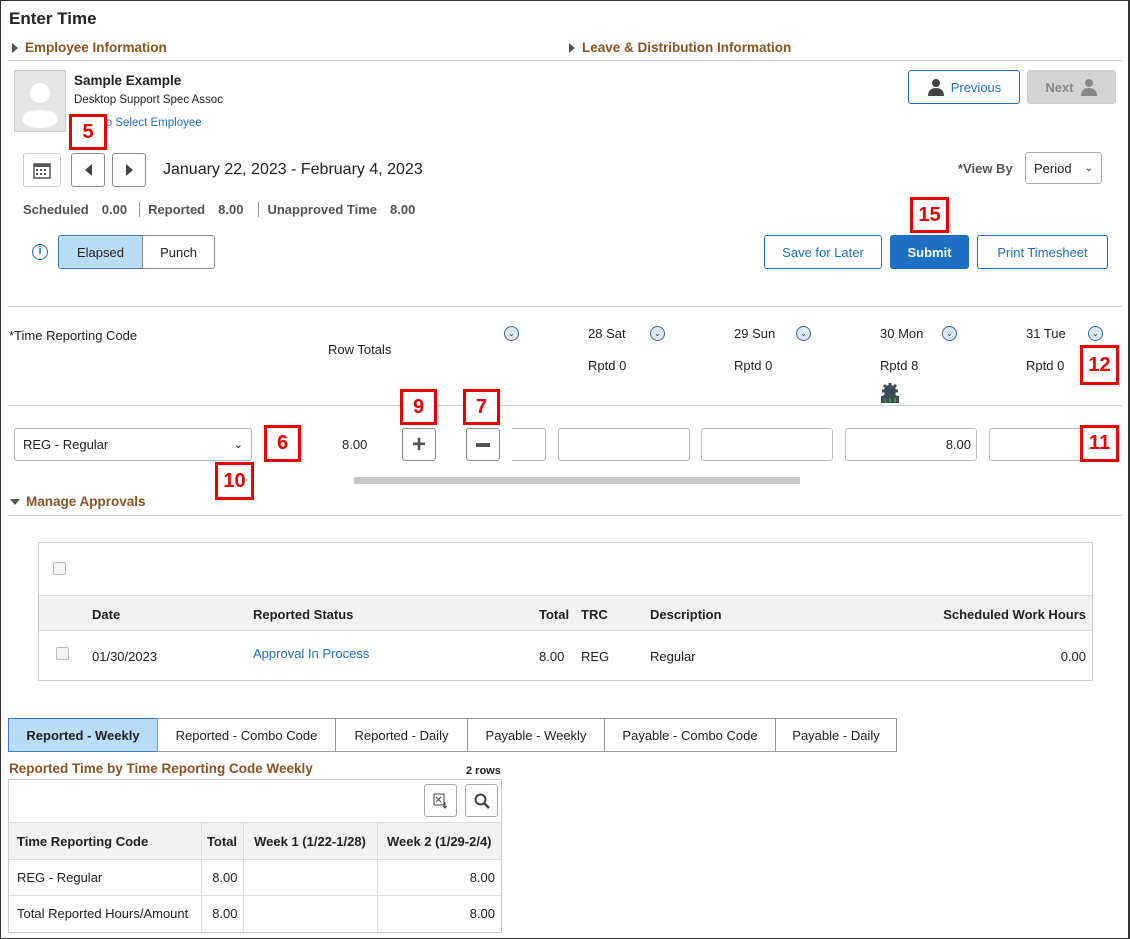 The width and height of the screenshot is (1130, 939). I want to click on elapsed-label: Elapsed, so click(100, 252).